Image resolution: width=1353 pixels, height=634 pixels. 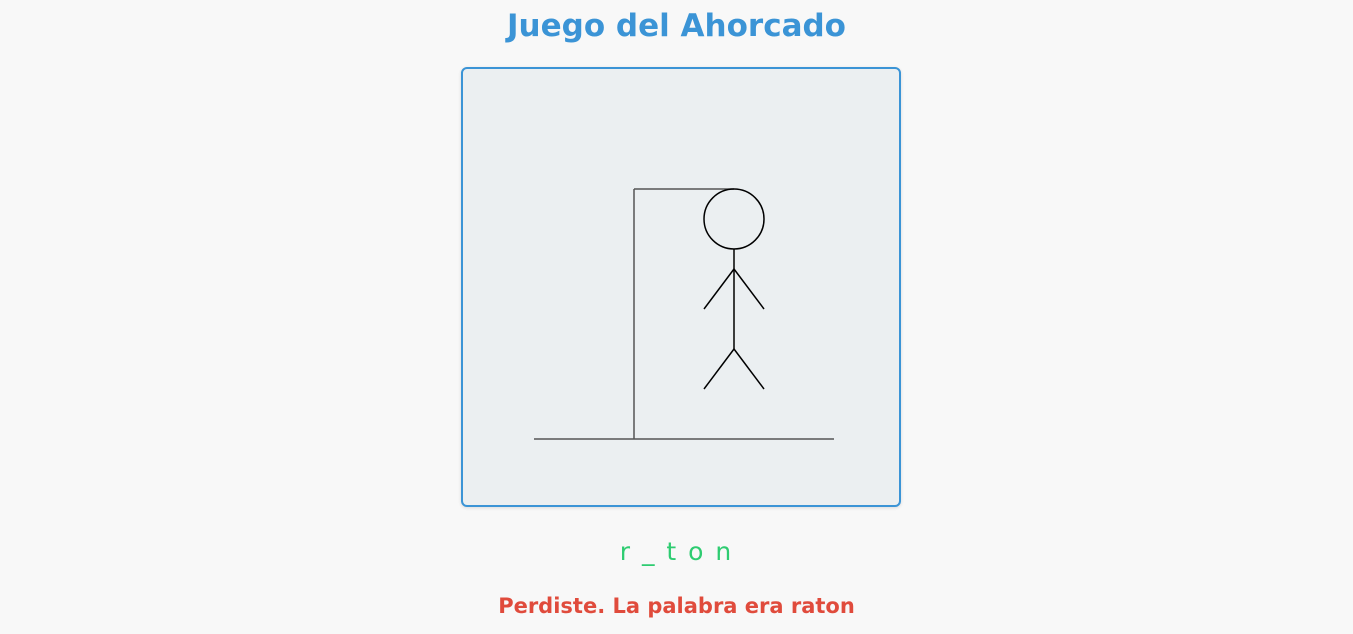 I want to click on word-display: r _ t o n, so click(x=676, y=551).